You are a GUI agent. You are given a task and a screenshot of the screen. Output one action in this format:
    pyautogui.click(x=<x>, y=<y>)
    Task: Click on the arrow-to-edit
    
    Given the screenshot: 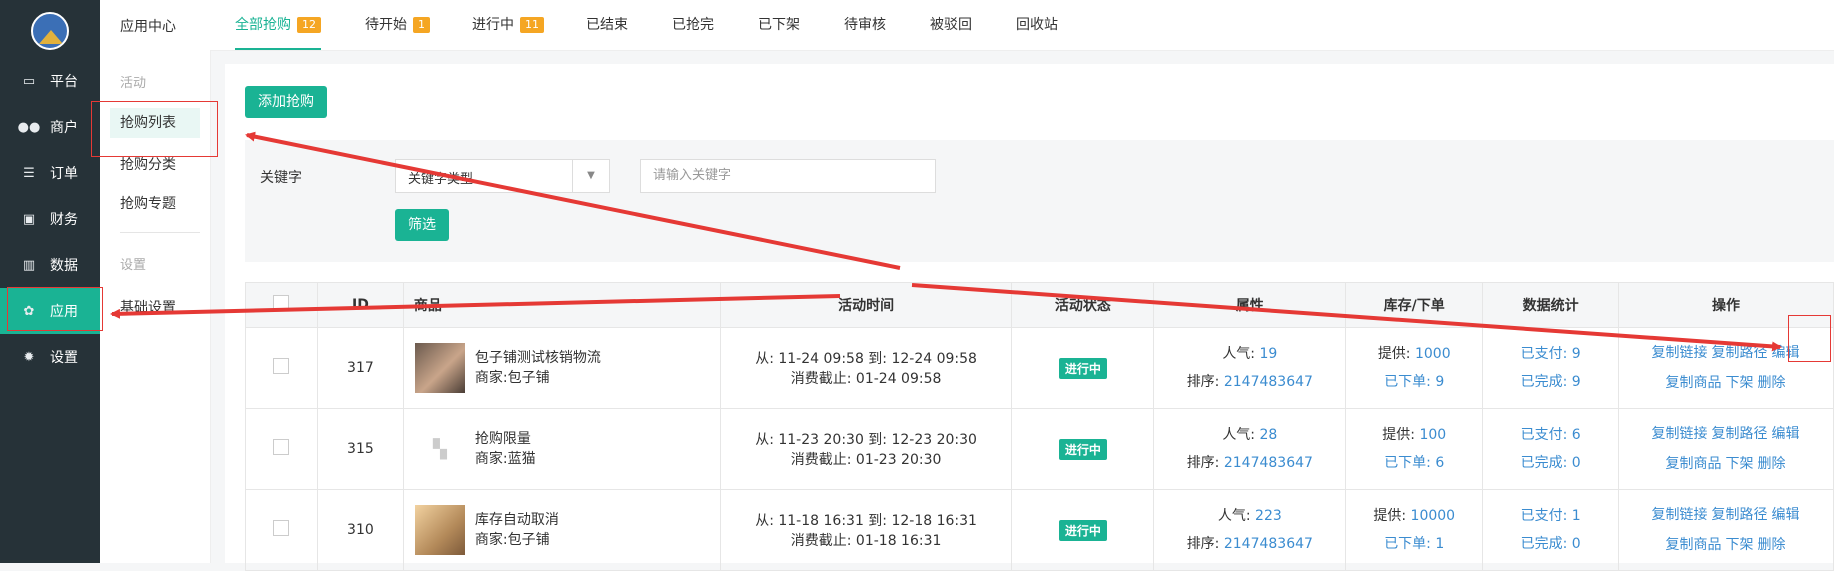 What is the action you would take?
    pyautogui.click(x=1346, y=317)
    